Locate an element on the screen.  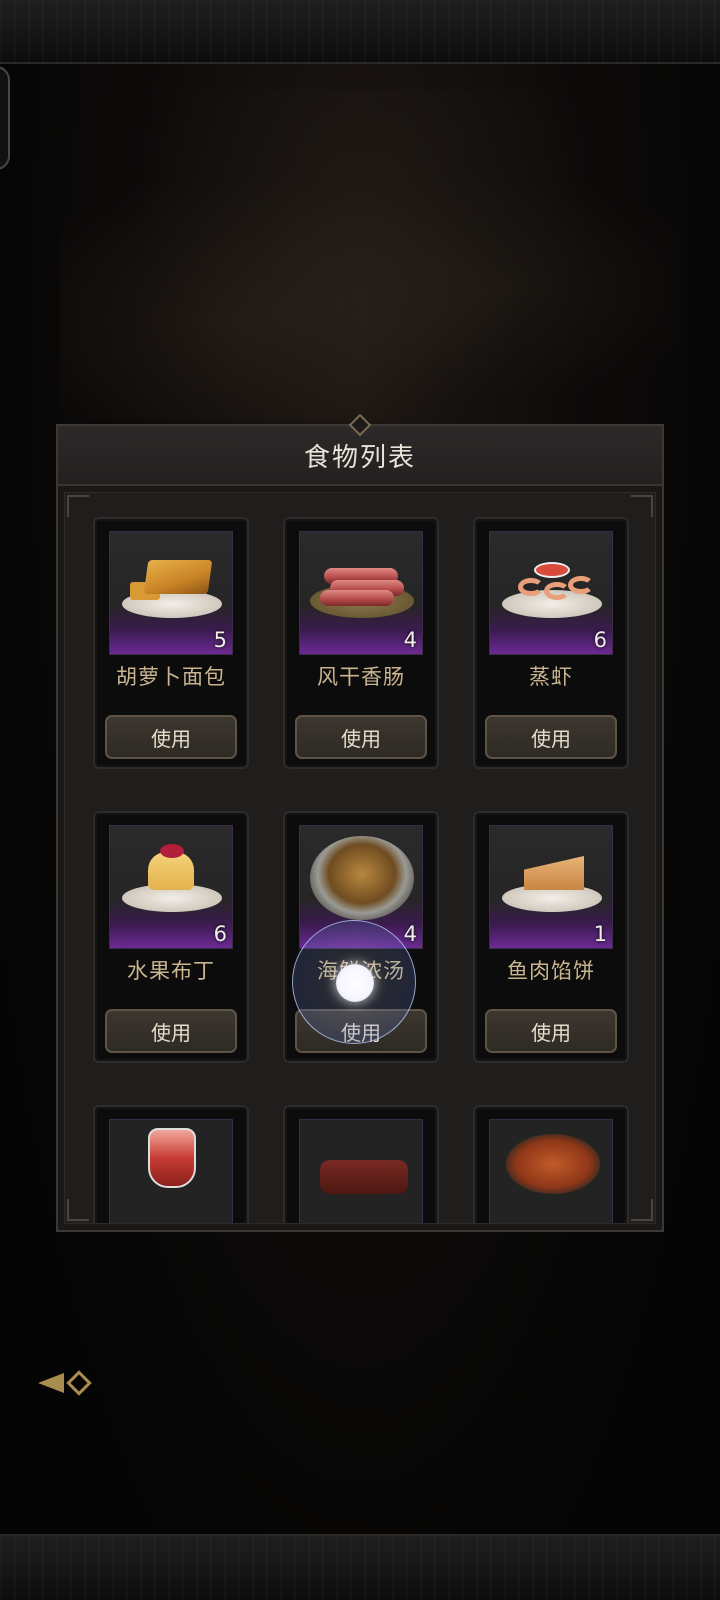
back-button is located at coordinates (74, 1383).